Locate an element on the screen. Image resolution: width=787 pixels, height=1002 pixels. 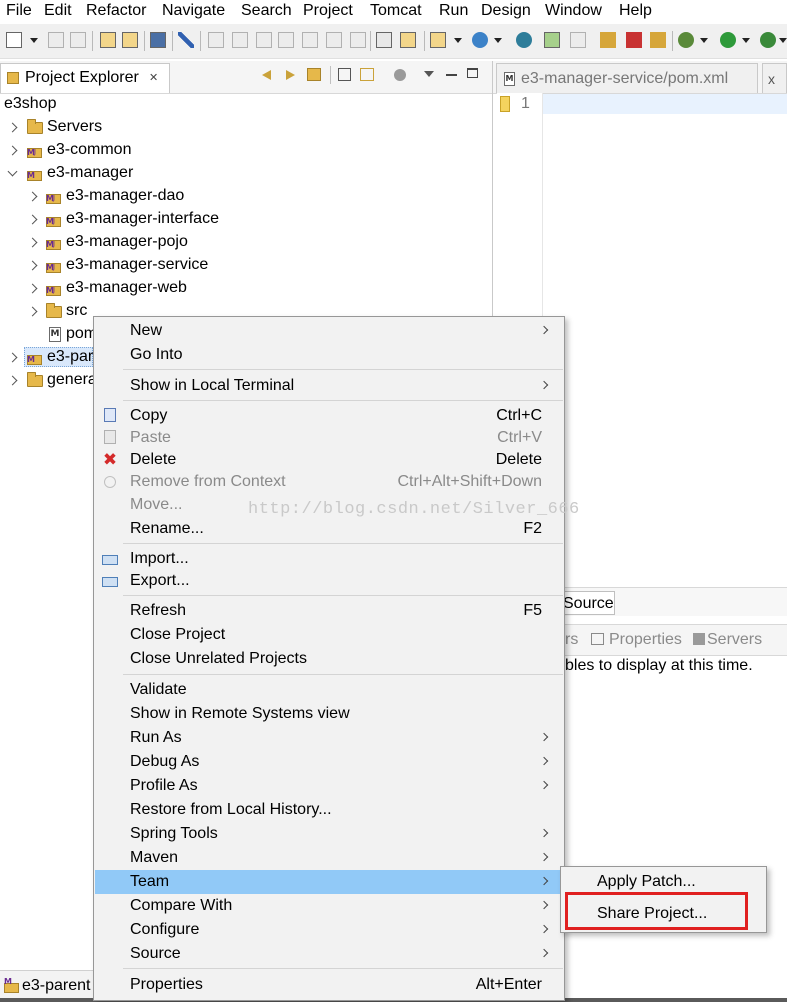
tree-item-e3-manager-pojo: MJ e3-manager-pojo is located at coordinates (246, 242).